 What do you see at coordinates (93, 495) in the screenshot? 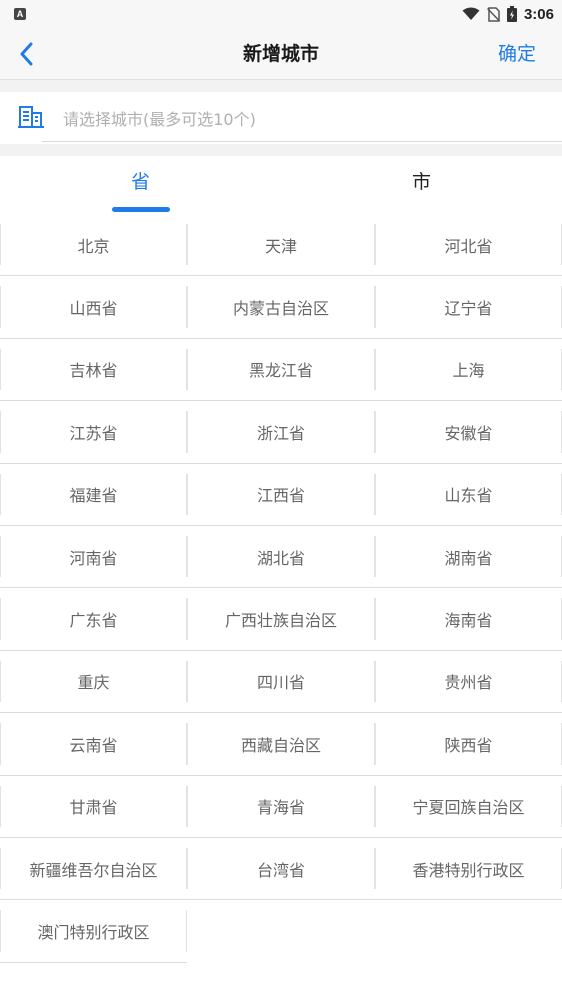
I see `province-option: 福建省` at bounding box center [93, 495].